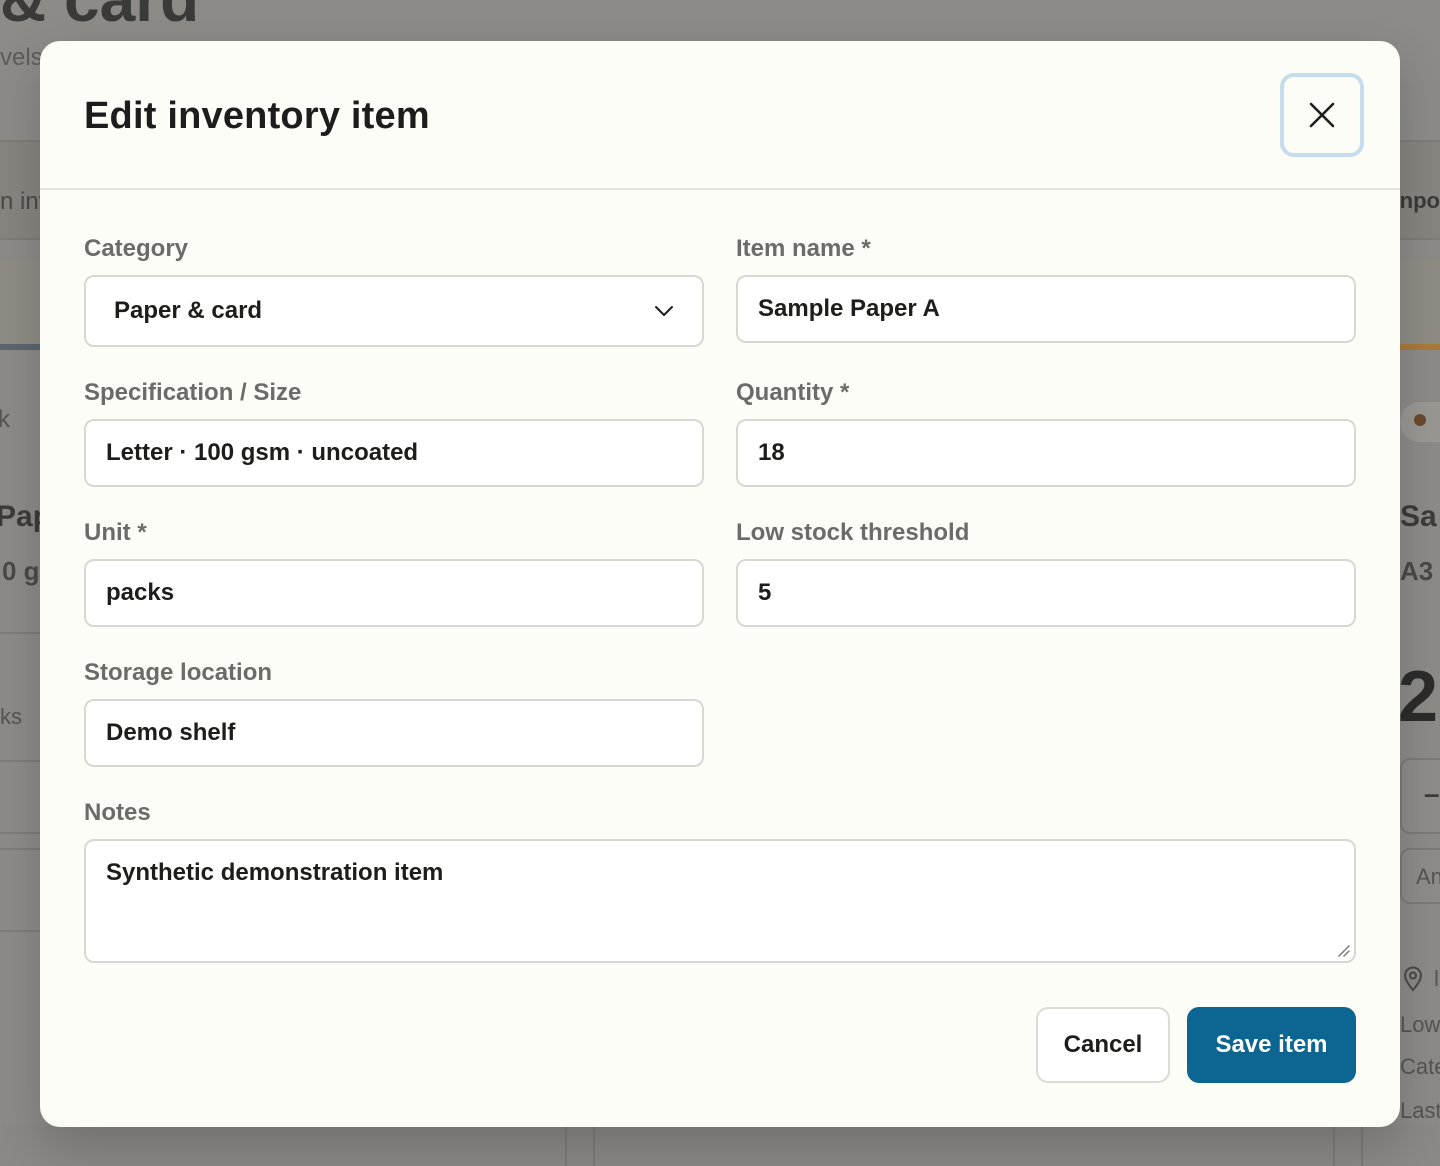 This screenshot has height=1166, width=1440. I want to click on notes-label: Notes, so click(117, 812).